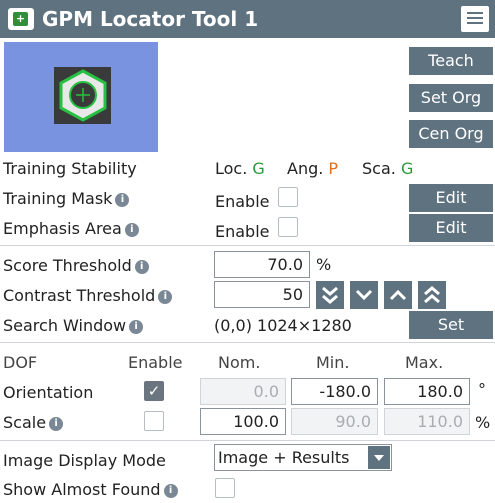 The image size is (495, 503). Describe the element at coordinates (242, 201) in the screenshot. I see `mask-enable-label: Enable` at that location.